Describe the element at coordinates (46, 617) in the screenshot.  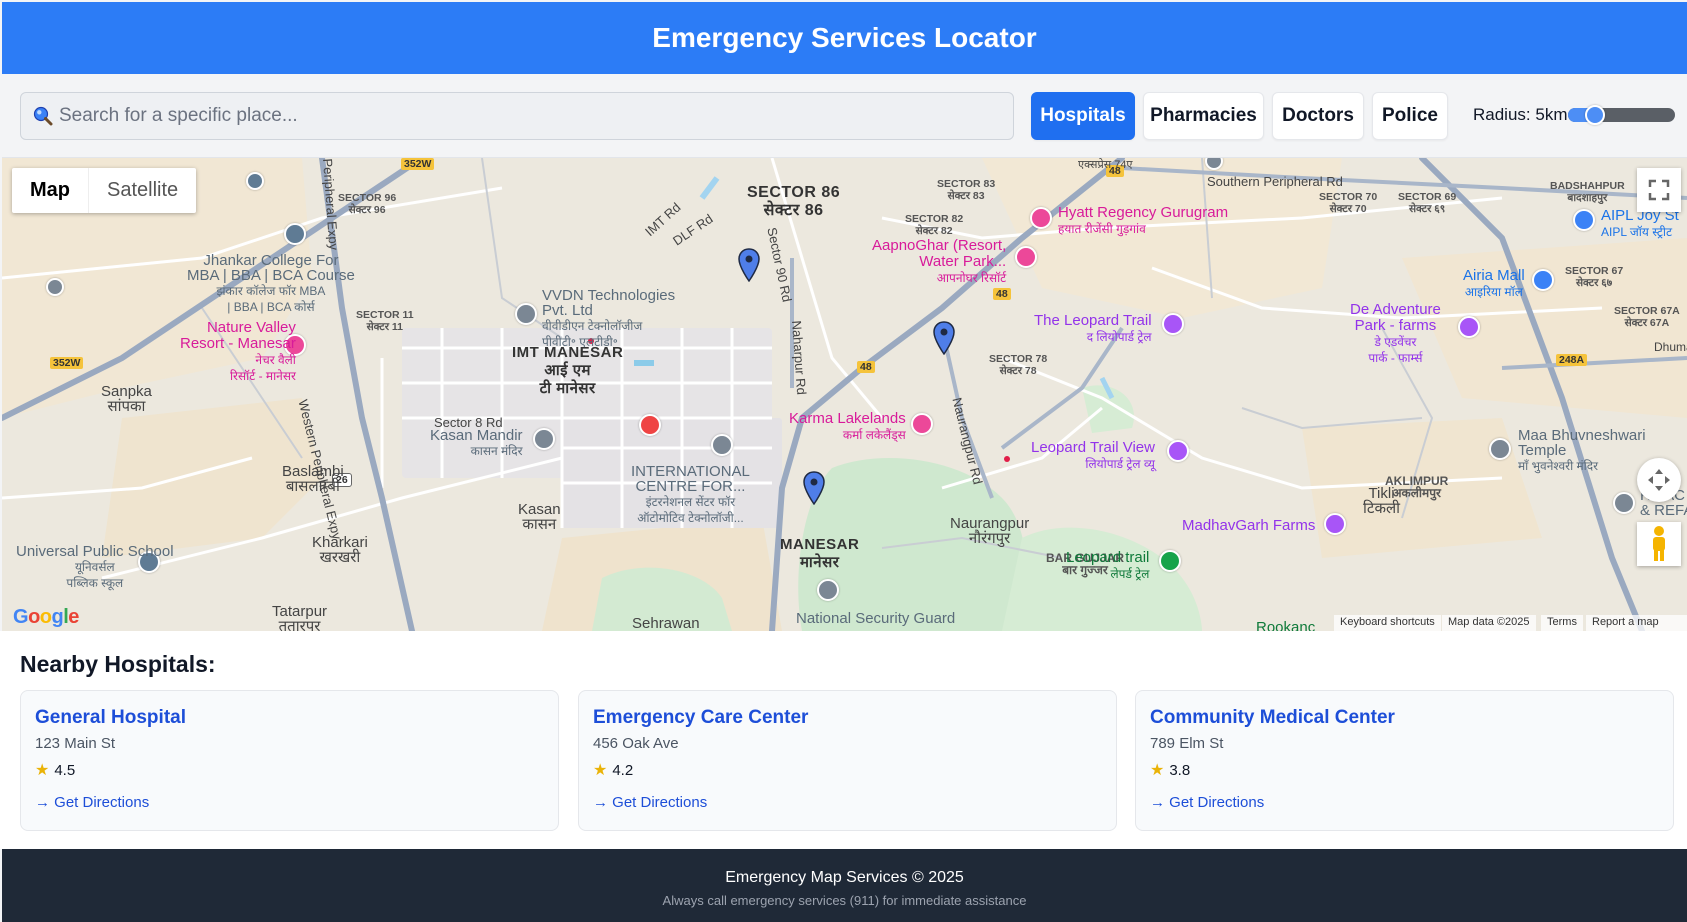
I see `google-logo: Google` at that location.